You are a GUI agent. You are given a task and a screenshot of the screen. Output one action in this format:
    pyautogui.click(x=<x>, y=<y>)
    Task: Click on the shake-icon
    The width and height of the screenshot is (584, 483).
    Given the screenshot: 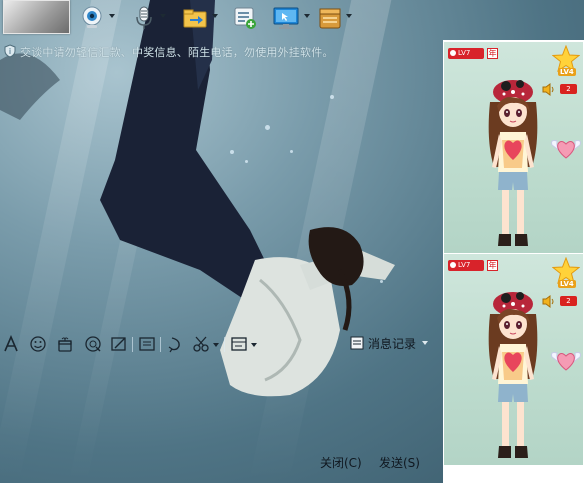 What is the action you would take?
    pyautogui.click(x=175, y=344)
    